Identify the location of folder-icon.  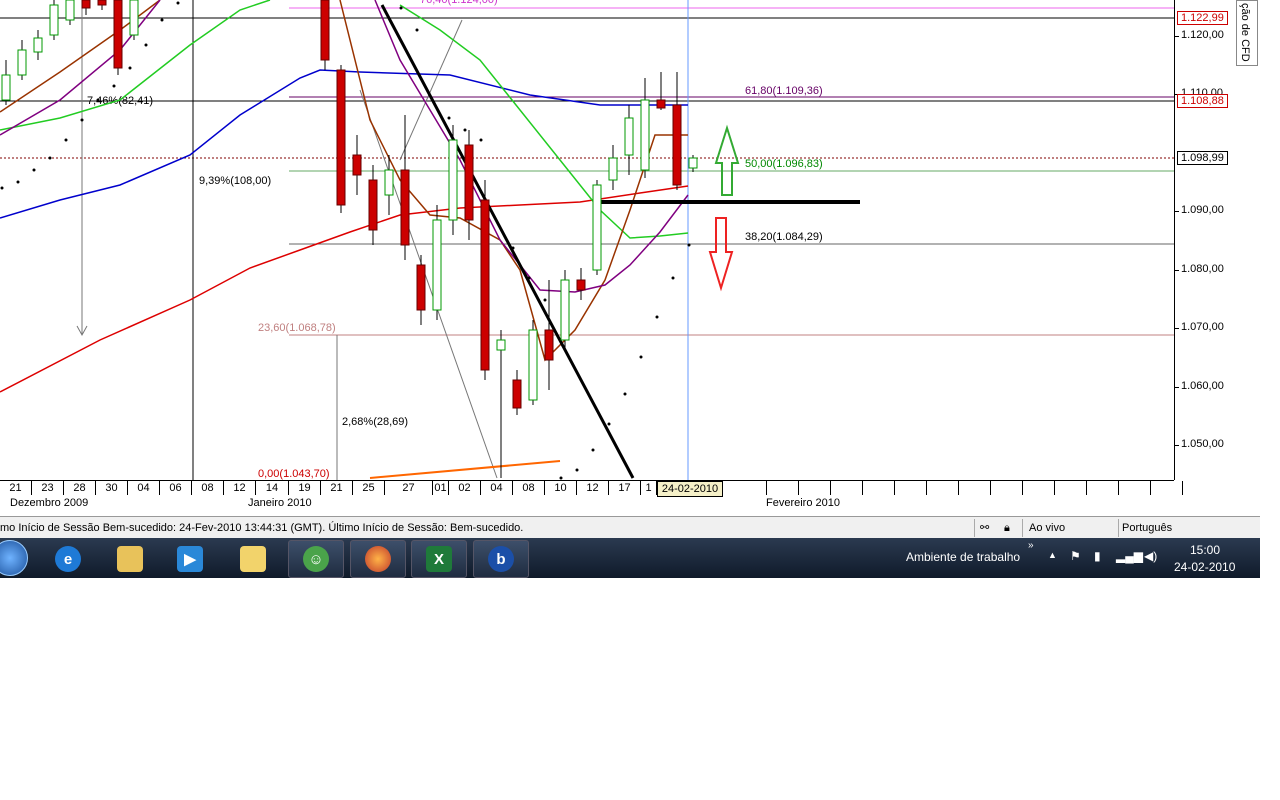
(130, 559).